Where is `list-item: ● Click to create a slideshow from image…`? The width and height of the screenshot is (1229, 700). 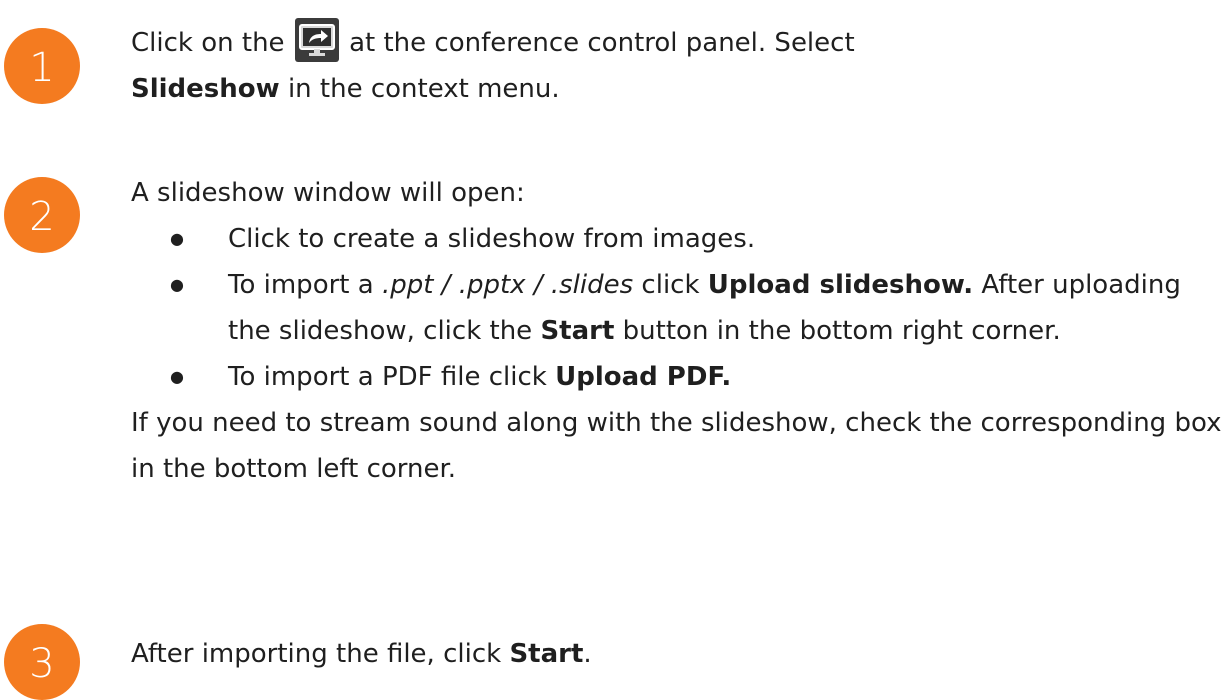
list-item: ● Click to create a slideshow from image… is located at coordinates (678, 239).